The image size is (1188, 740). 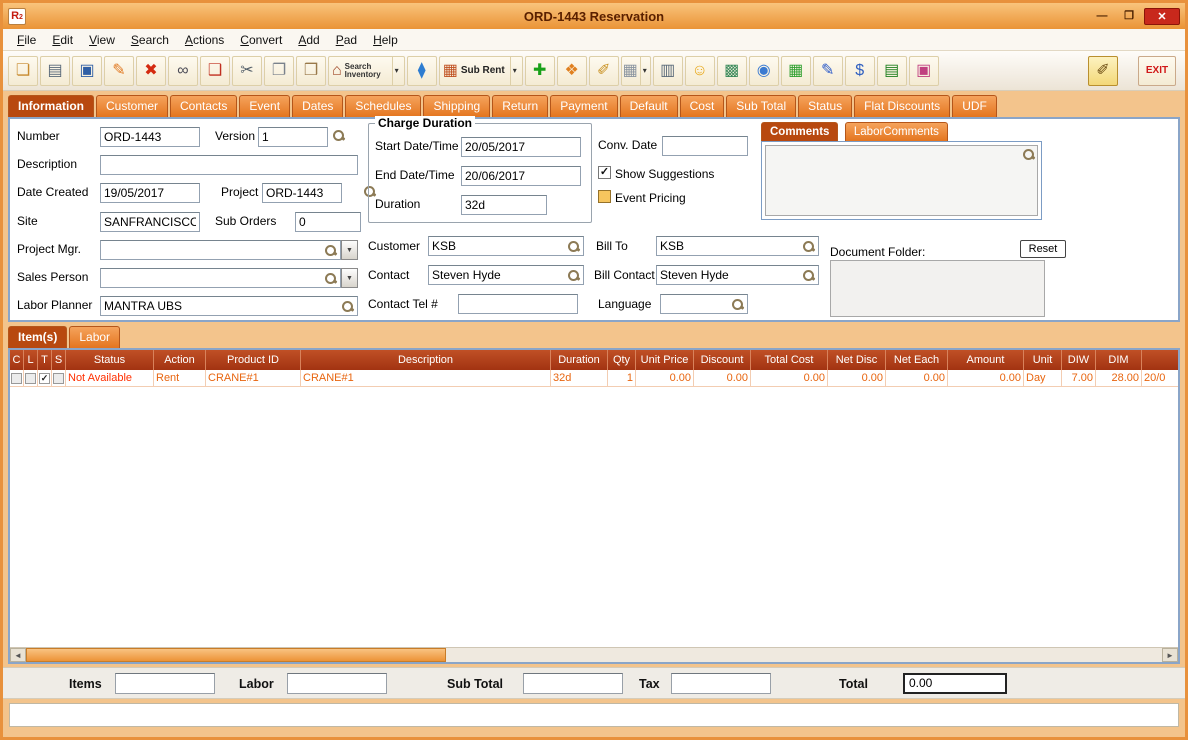 I want to click on description-field, so click(x=229, y=165).